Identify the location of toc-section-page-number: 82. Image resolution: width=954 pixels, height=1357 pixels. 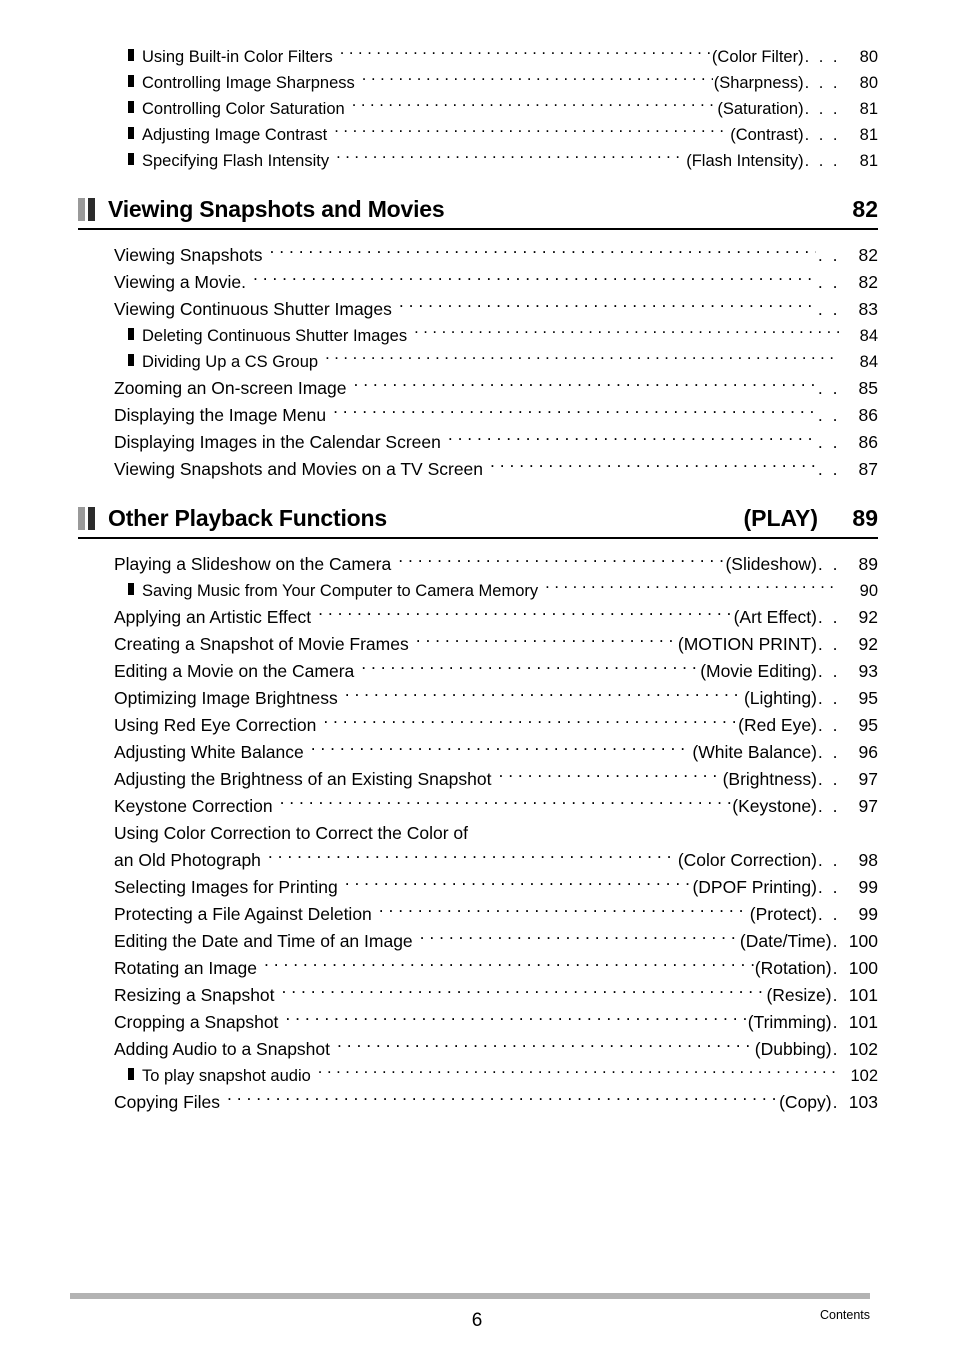
(865, 209).